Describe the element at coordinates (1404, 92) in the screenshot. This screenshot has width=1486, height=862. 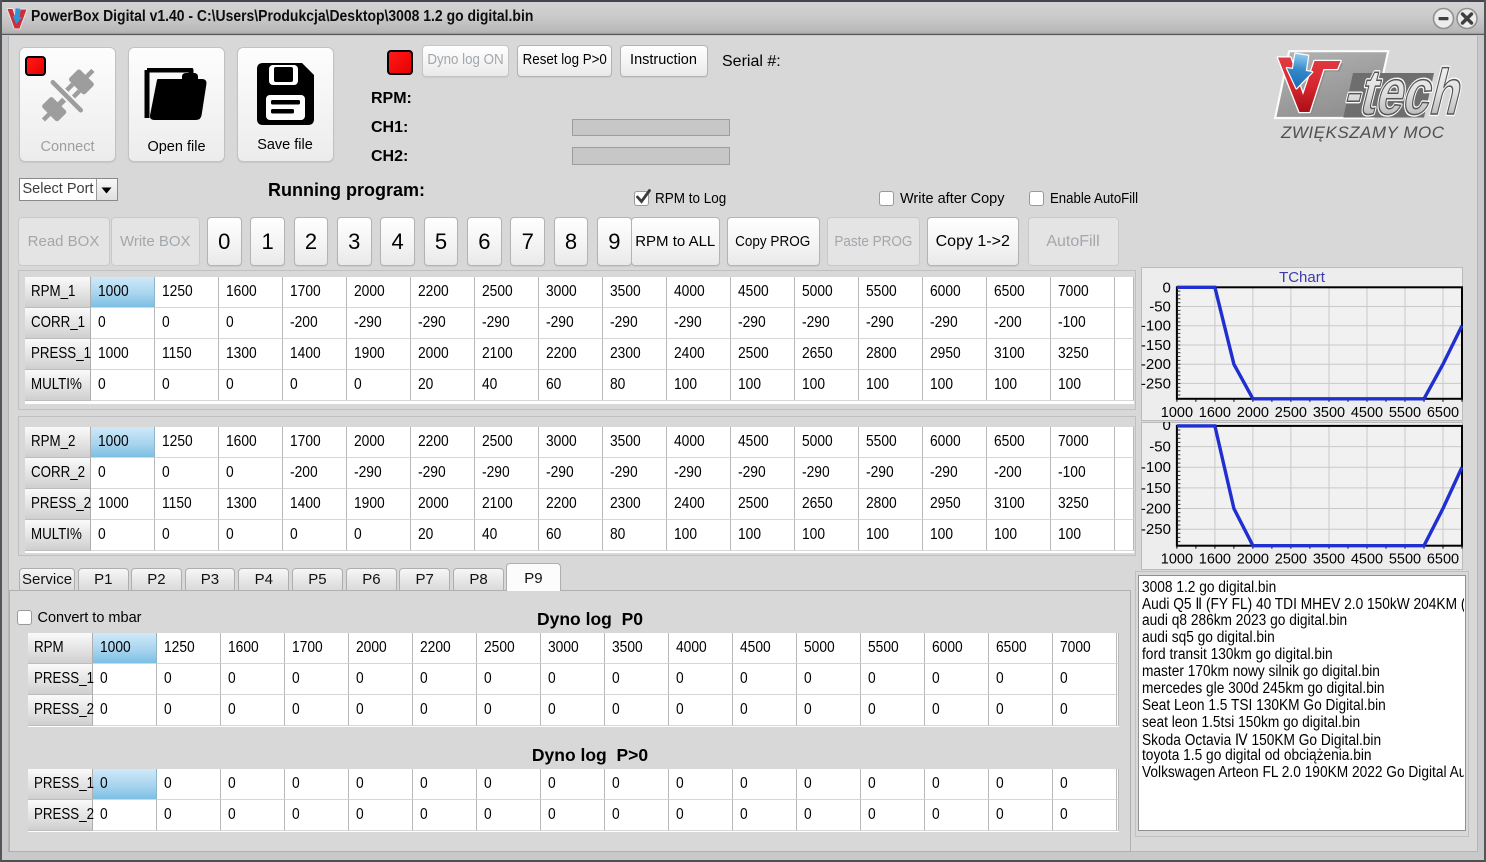
I see `svg-text: -tech` at that location.